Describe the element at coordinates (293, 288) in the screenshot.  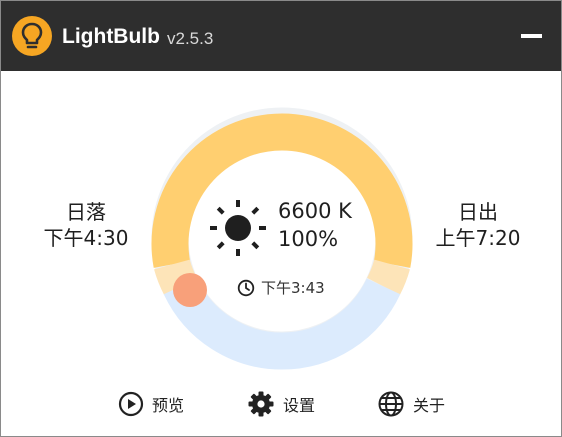
I see `current-time: 下午3:43` at that location.